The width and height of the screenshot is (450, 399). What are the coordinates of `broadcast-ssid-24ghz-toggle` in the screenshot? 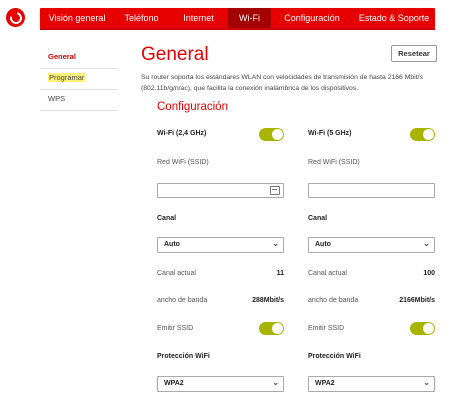 It's located at (271, 328).